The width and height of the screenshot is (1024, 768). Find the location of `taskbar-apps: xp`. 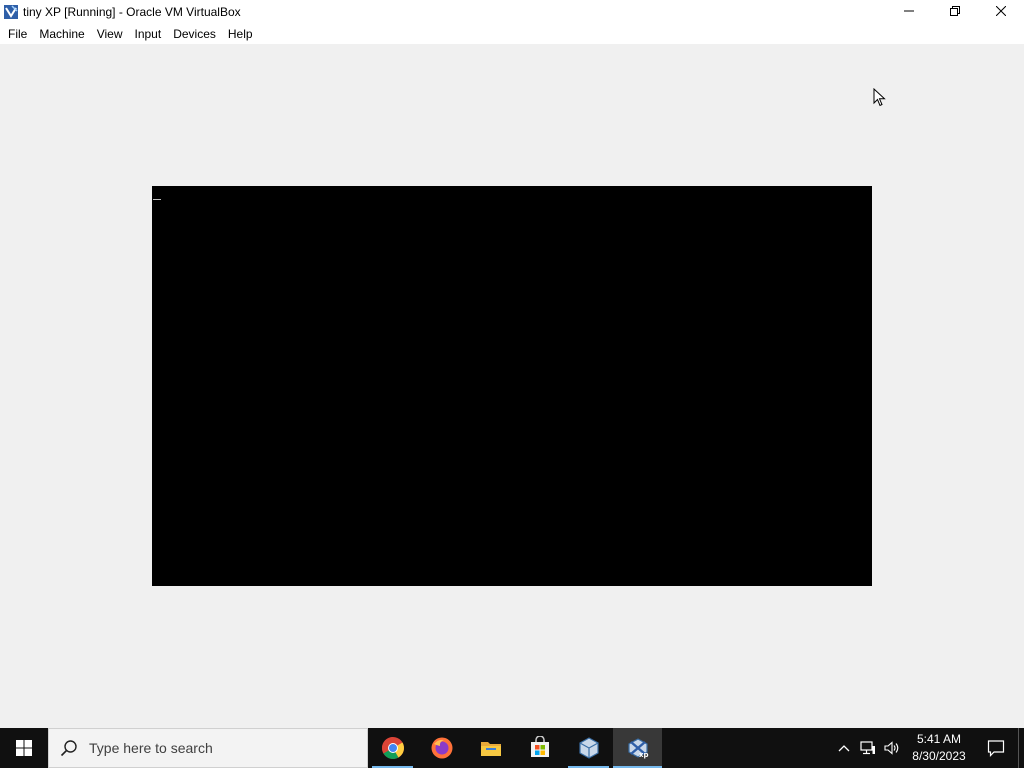

taskbar-apps: xp is located at coordinates (515, 748).